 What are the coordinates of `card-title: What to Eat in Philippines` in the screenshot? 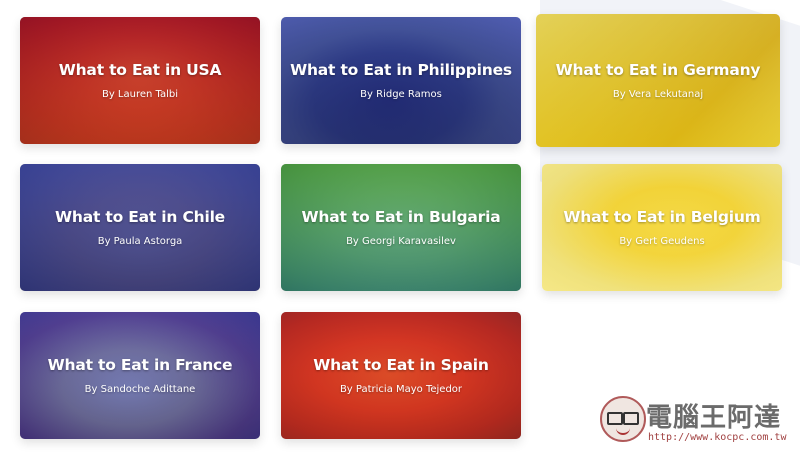 It's located at (401, 70).